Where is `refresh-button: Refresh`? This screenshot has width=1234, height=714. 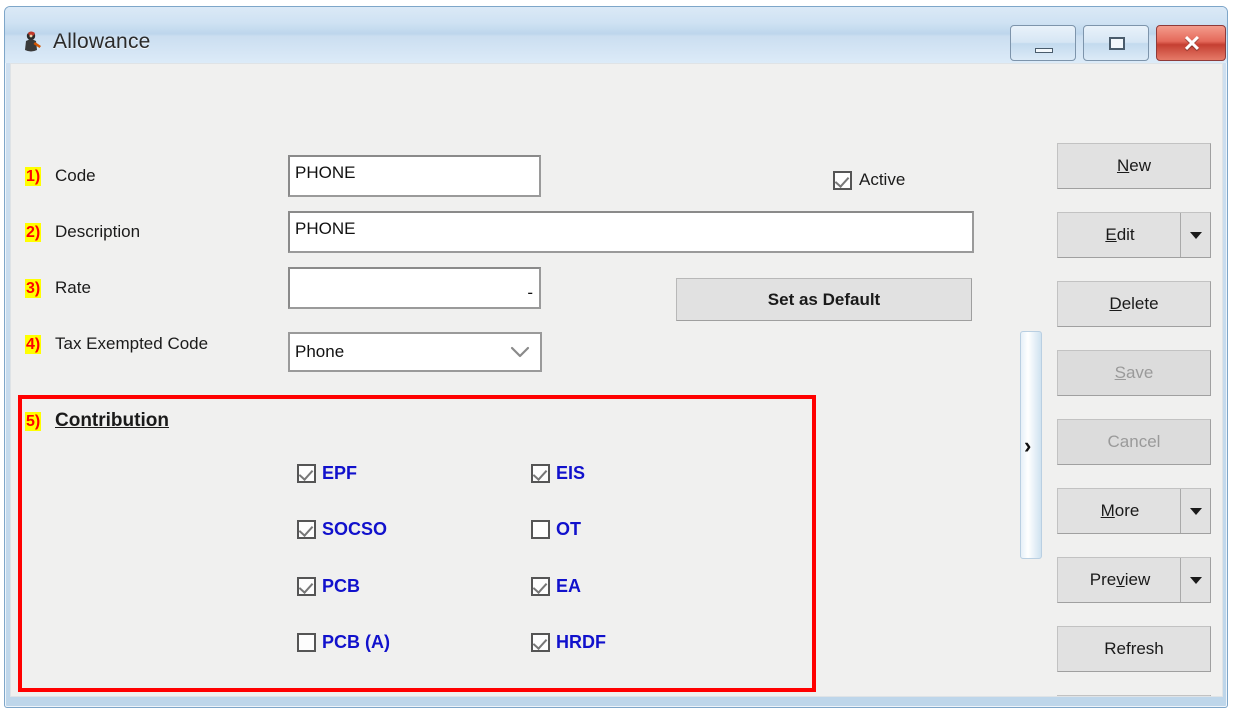
refresh-button: Refresh is located at coordinates (1134, 649).